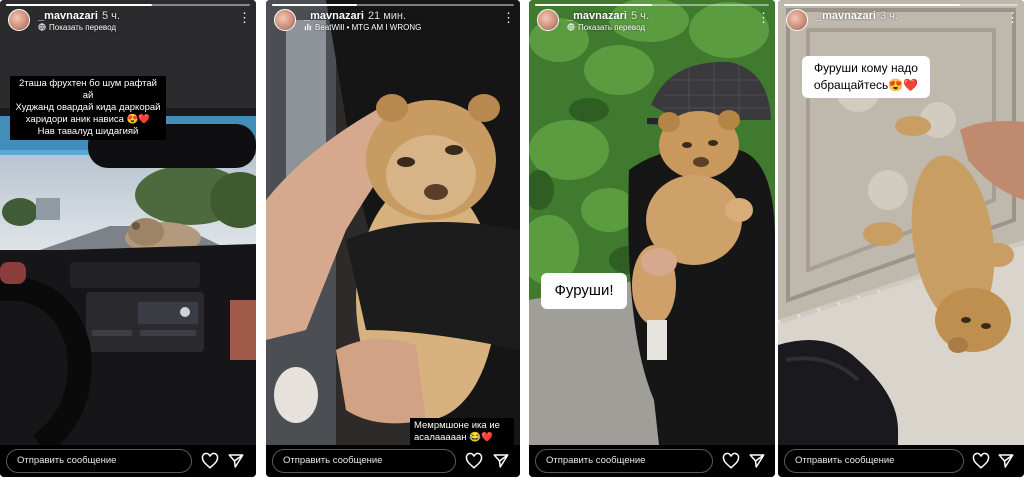 Image resolution: width=1024 pixels, height=477 pixels. What do you see at coordinates (368, 27) in the screenshot?
I see `music-text: BeatWill • MTG AM I WRONG` at bounding box center [368, 27].